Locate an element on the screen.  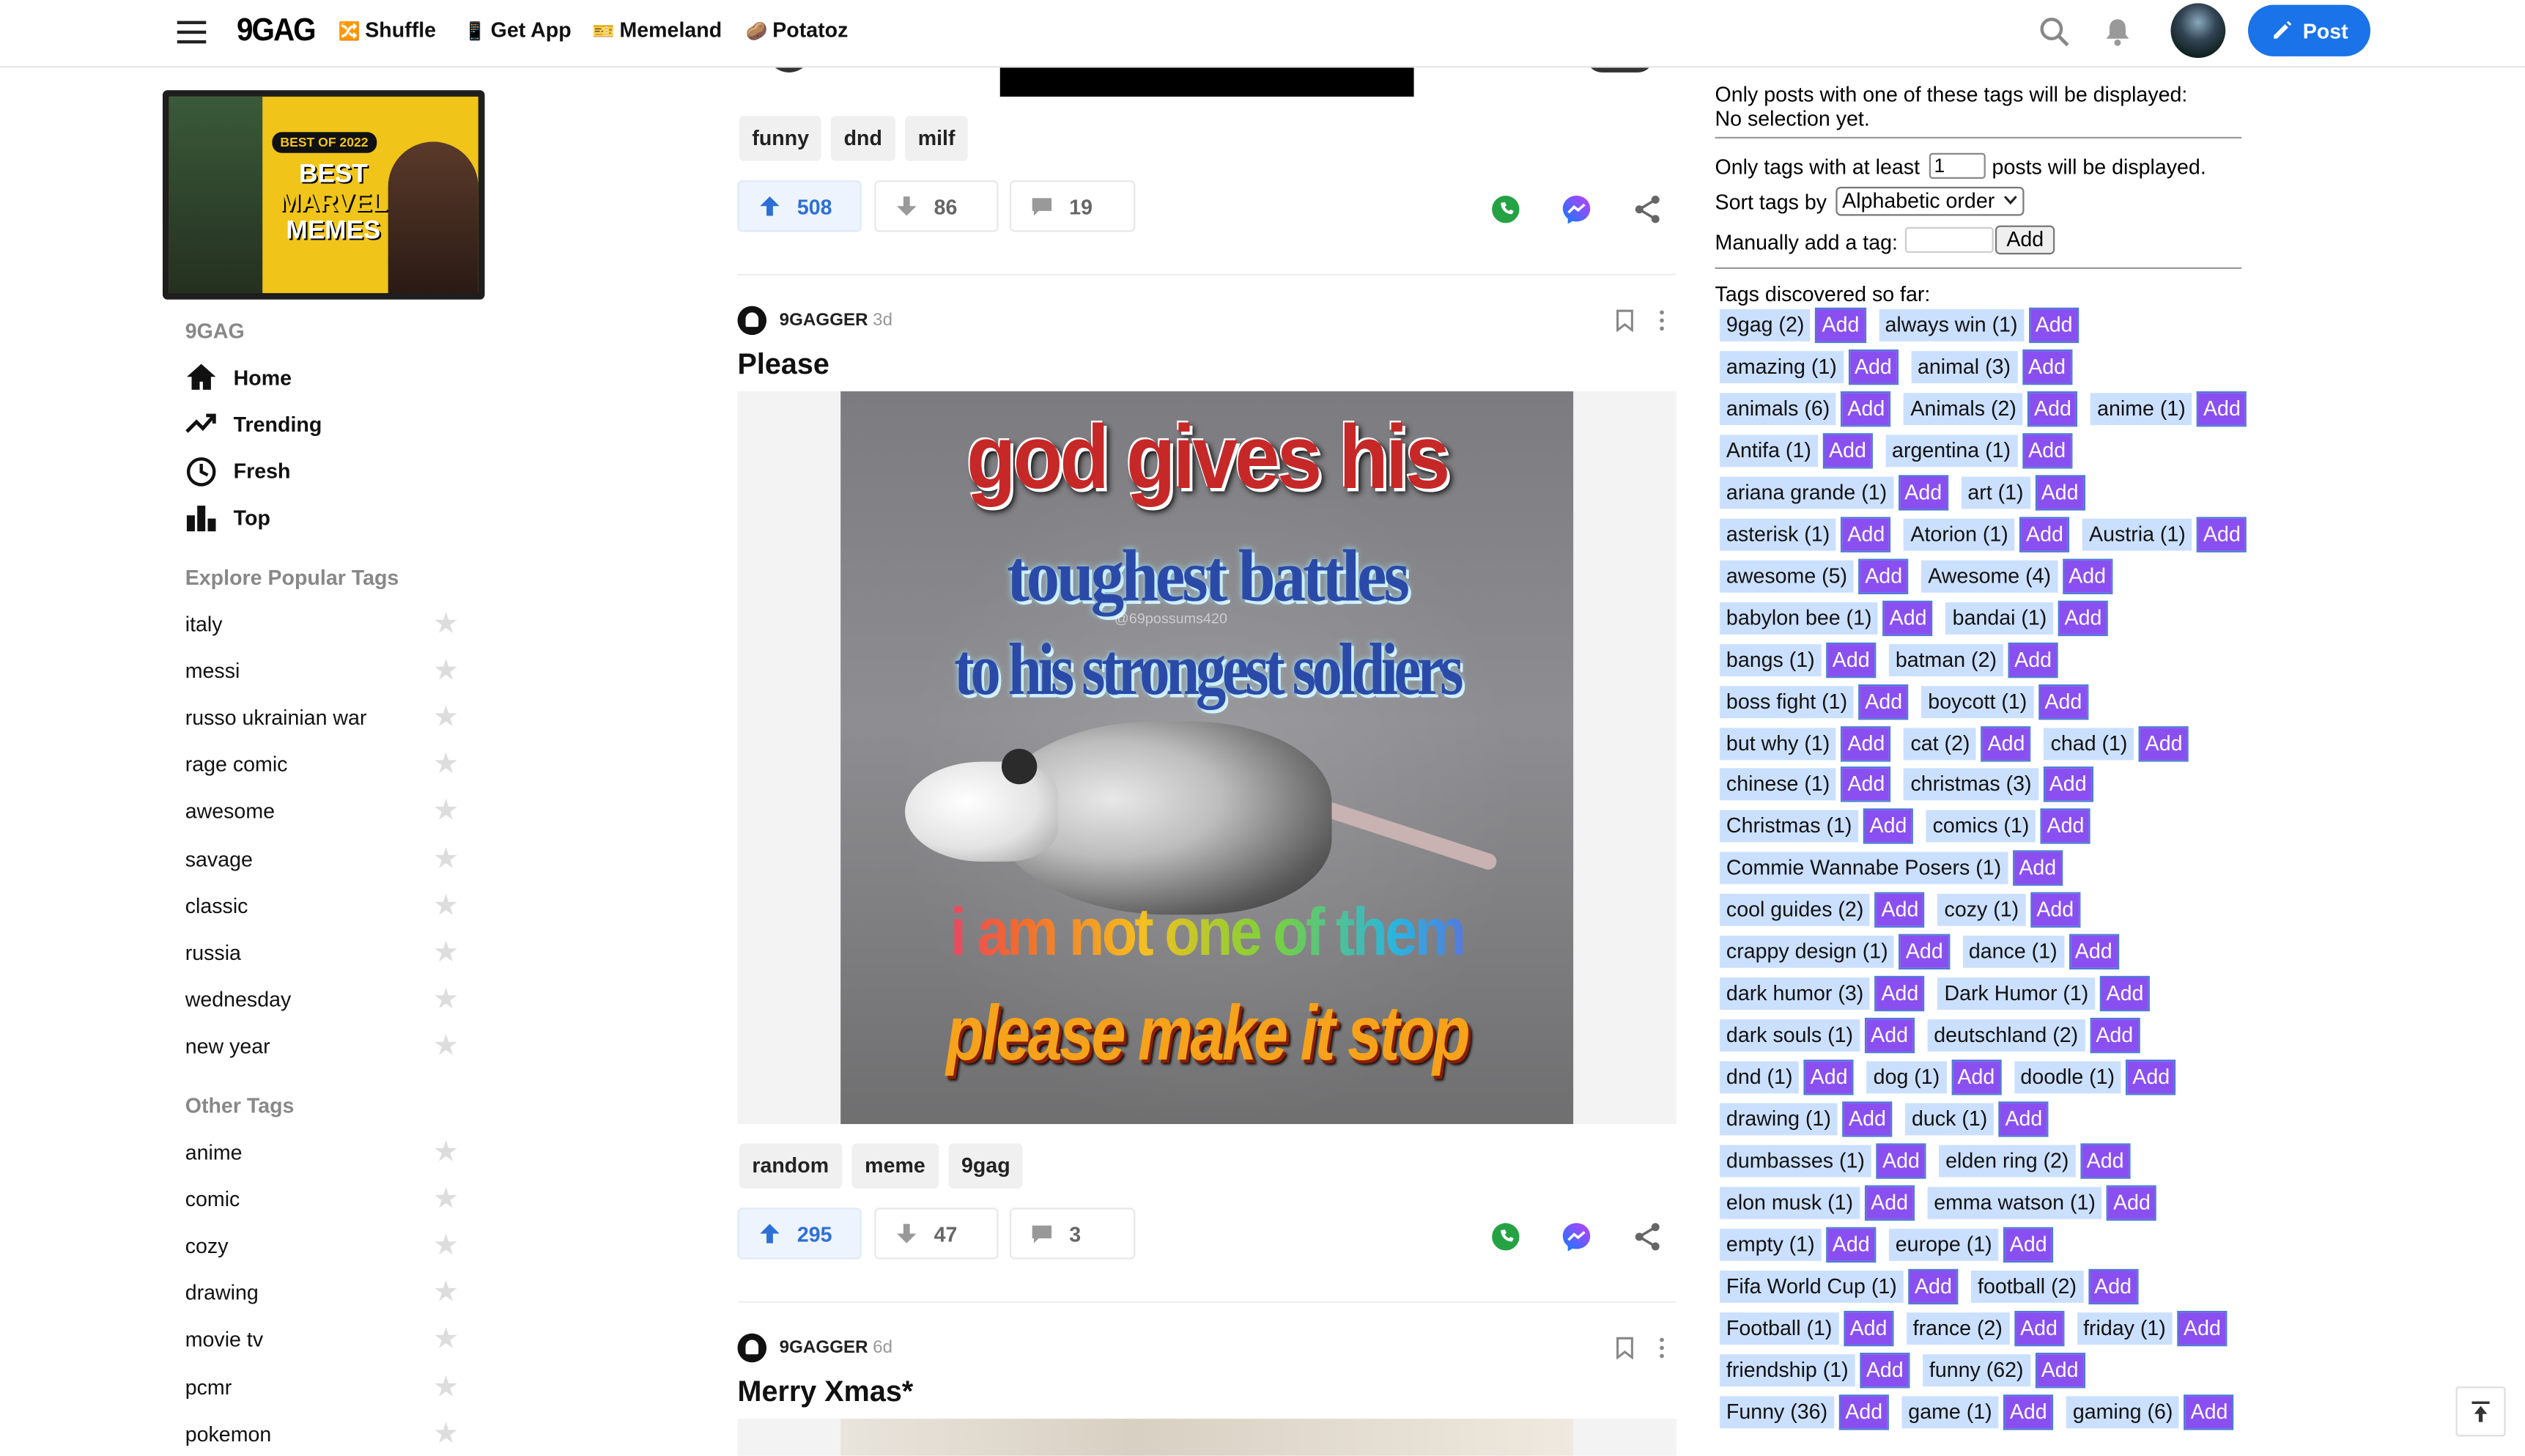
post-tag-chip: funny is located at coordinates (781, 138).